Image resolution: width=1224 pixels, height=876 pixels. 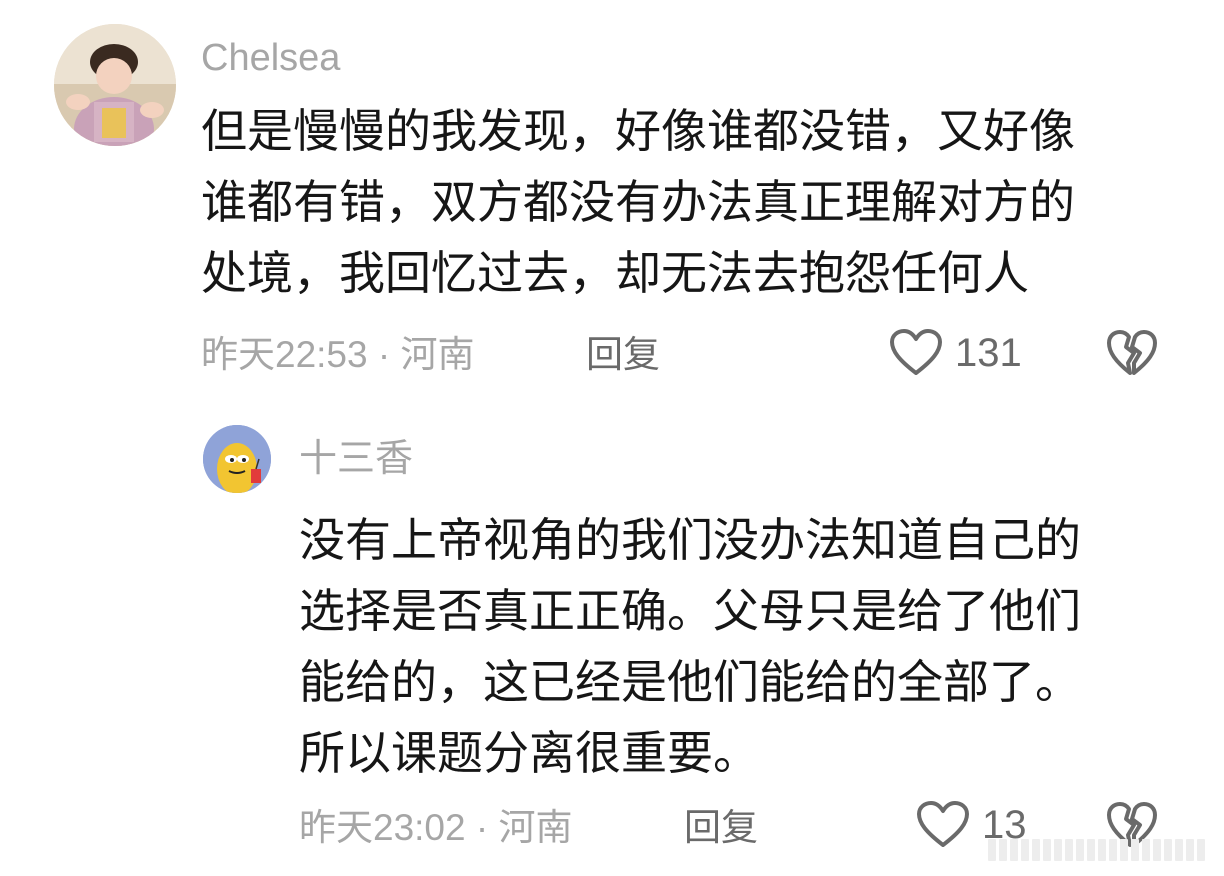 I want to click on watermark, so click(x=1099, y=850).